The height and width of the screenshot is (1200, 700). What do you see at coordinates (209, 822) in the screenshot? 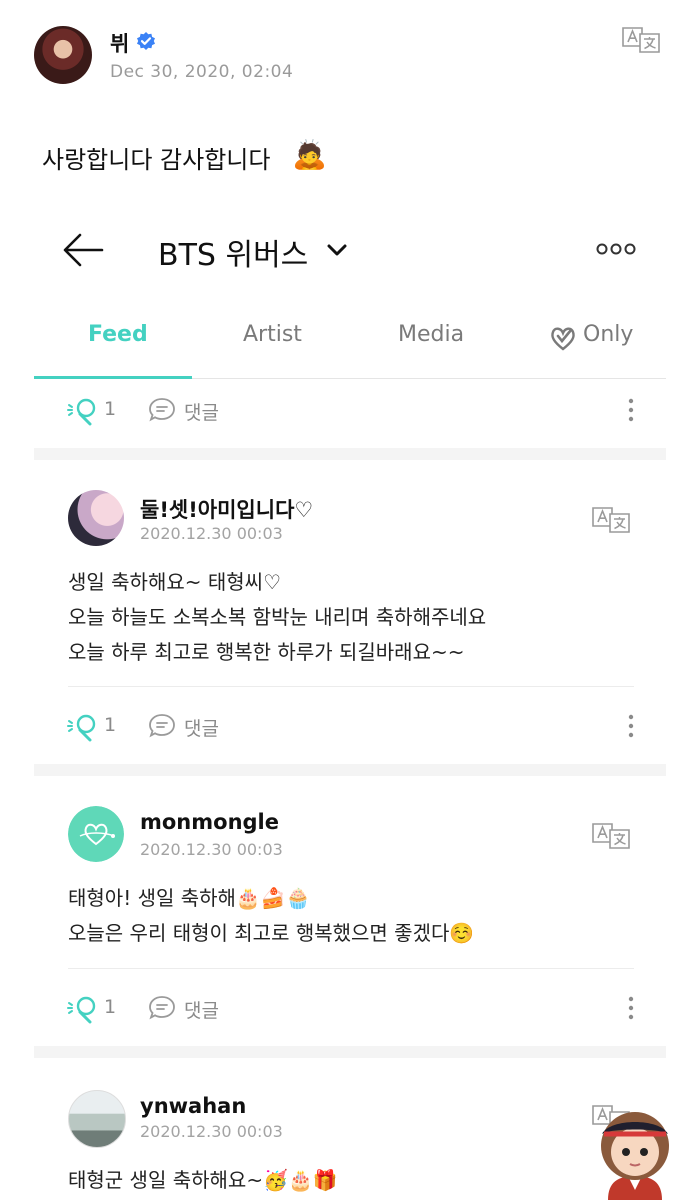
I see `post-author: monmongle` at bounding box center [209, 822].